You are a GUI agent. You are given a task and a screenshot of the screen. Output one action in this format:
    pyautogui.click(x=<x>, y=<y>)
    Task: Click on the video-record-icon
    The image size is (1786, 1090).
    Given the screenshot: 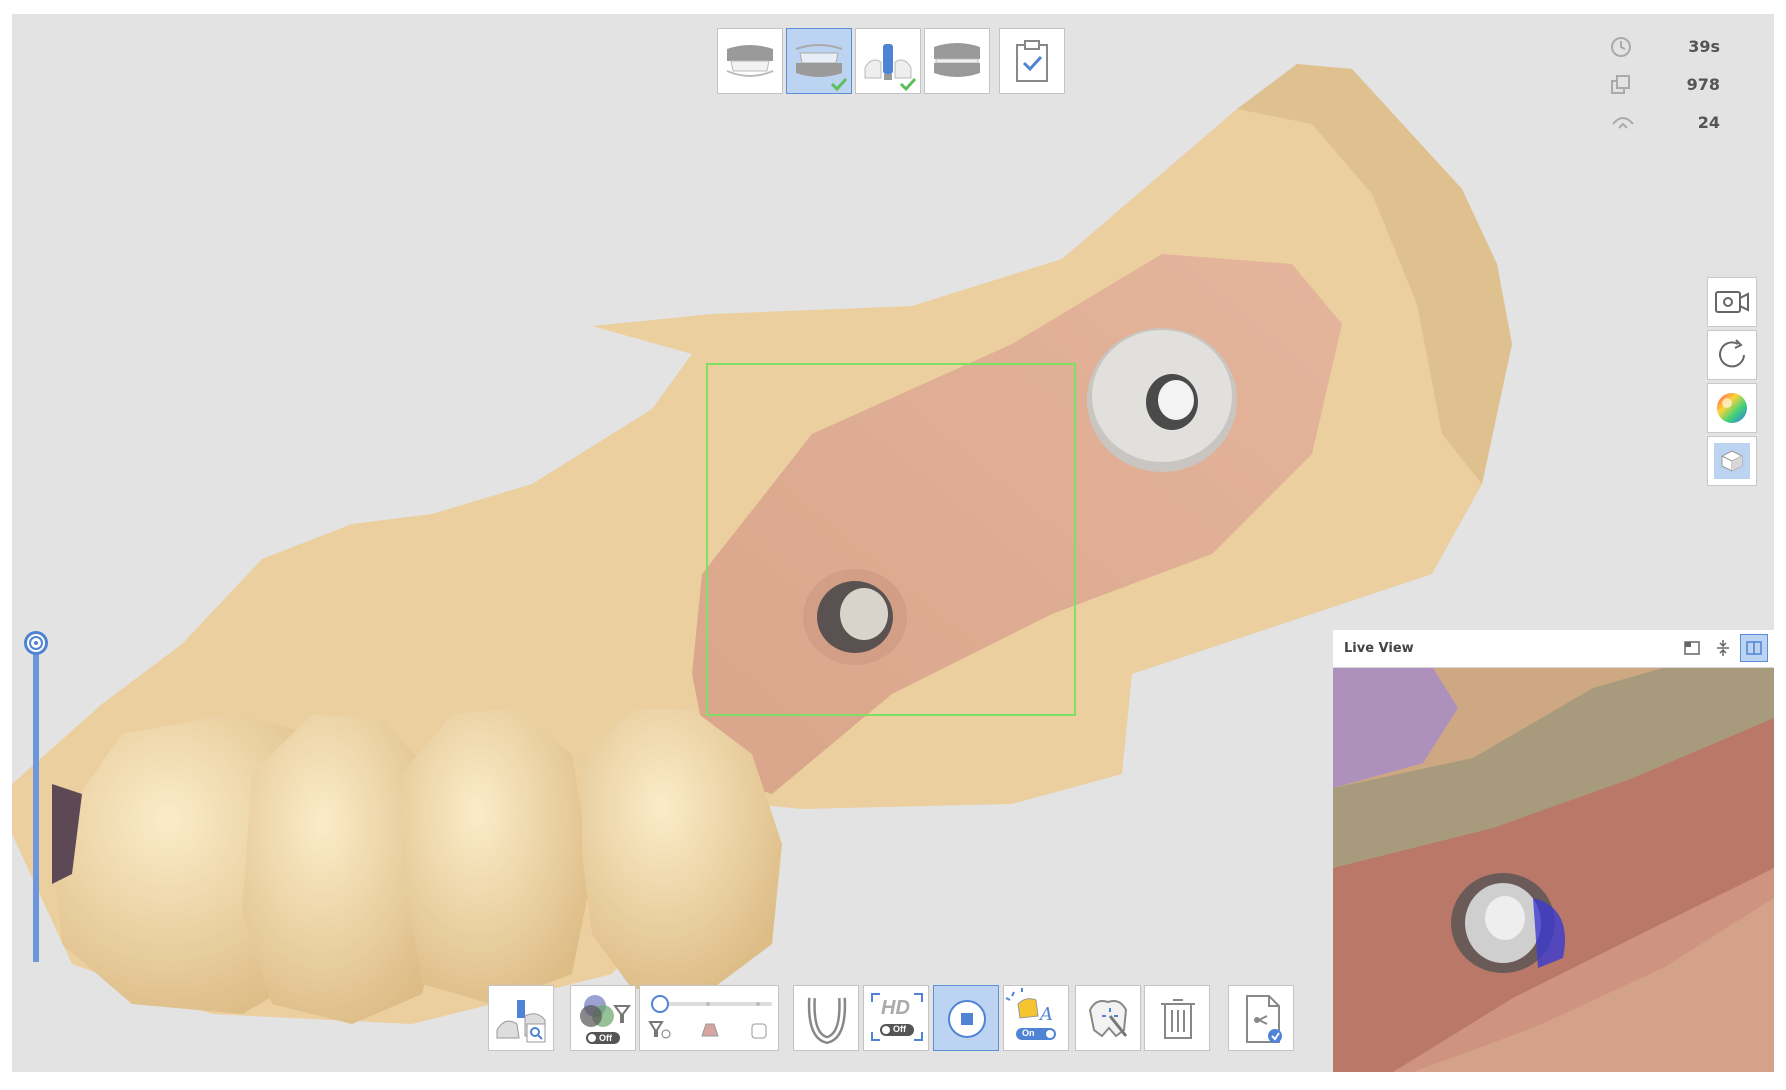 What is the action you would take?
    pyautogui.click(x=1732, y=302)
    